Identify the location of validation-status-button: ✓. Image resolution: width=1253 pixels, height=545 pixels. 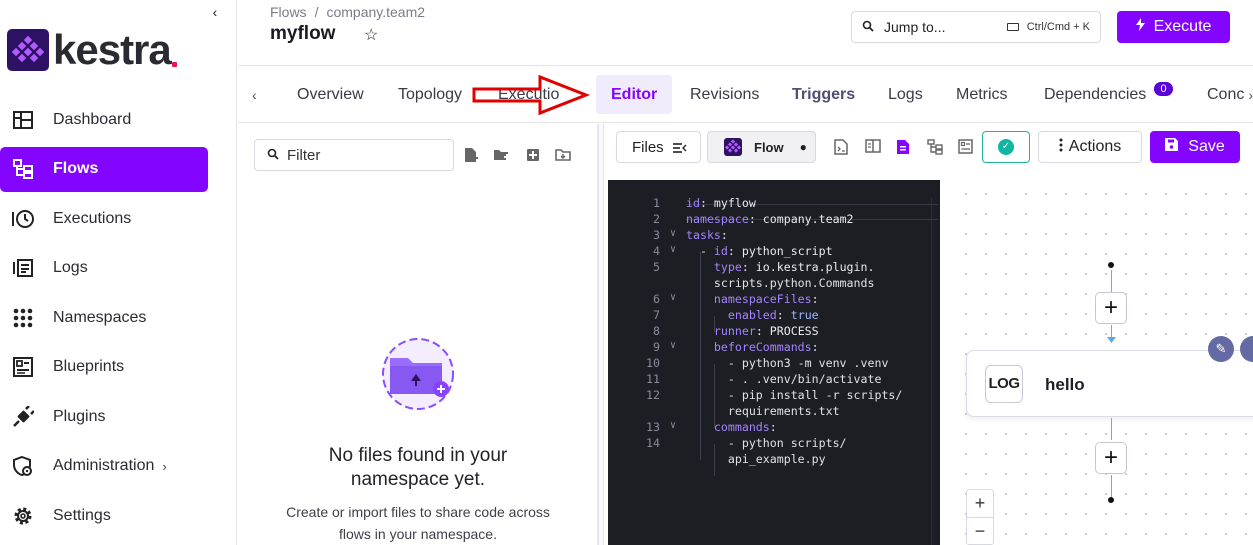
(1006, 147).